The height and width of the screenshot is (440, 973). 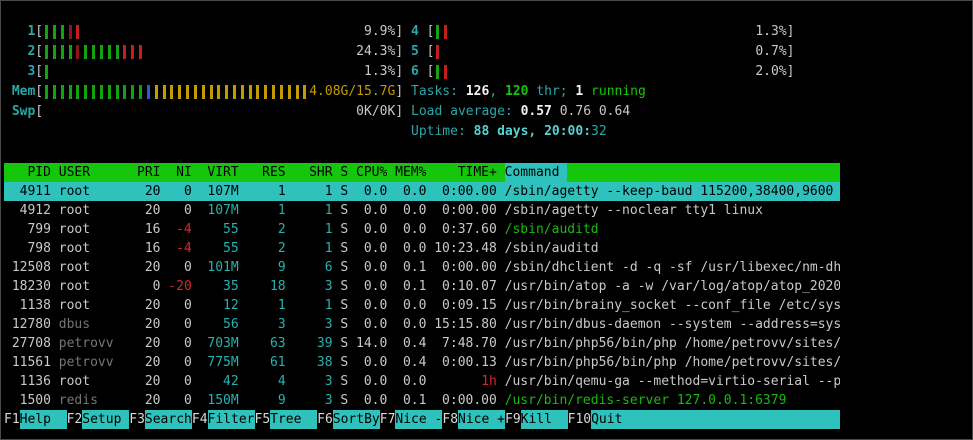 What do you see at coordinates (106, 419) in the screenshot?
I see `fn-action-label: Setup` at bounding box center [106, 419].